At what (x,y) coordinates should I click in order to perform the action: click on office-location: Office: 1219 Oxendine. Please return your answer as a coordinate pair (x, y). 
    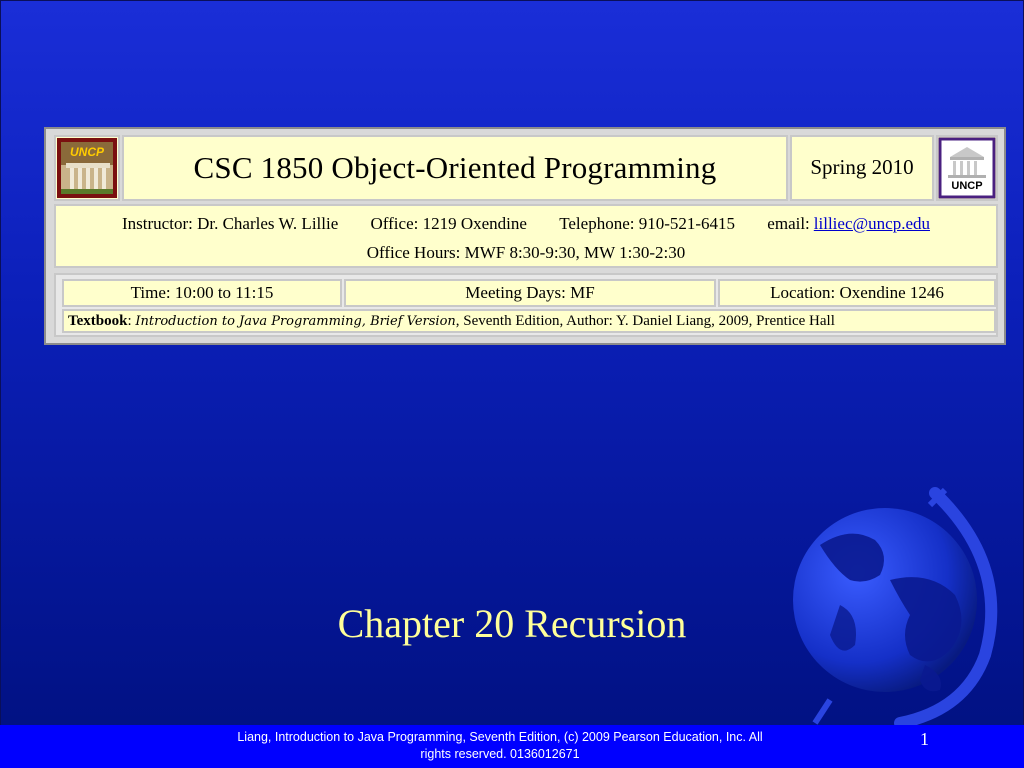
    Looking at the image, I should click on (448, 223).